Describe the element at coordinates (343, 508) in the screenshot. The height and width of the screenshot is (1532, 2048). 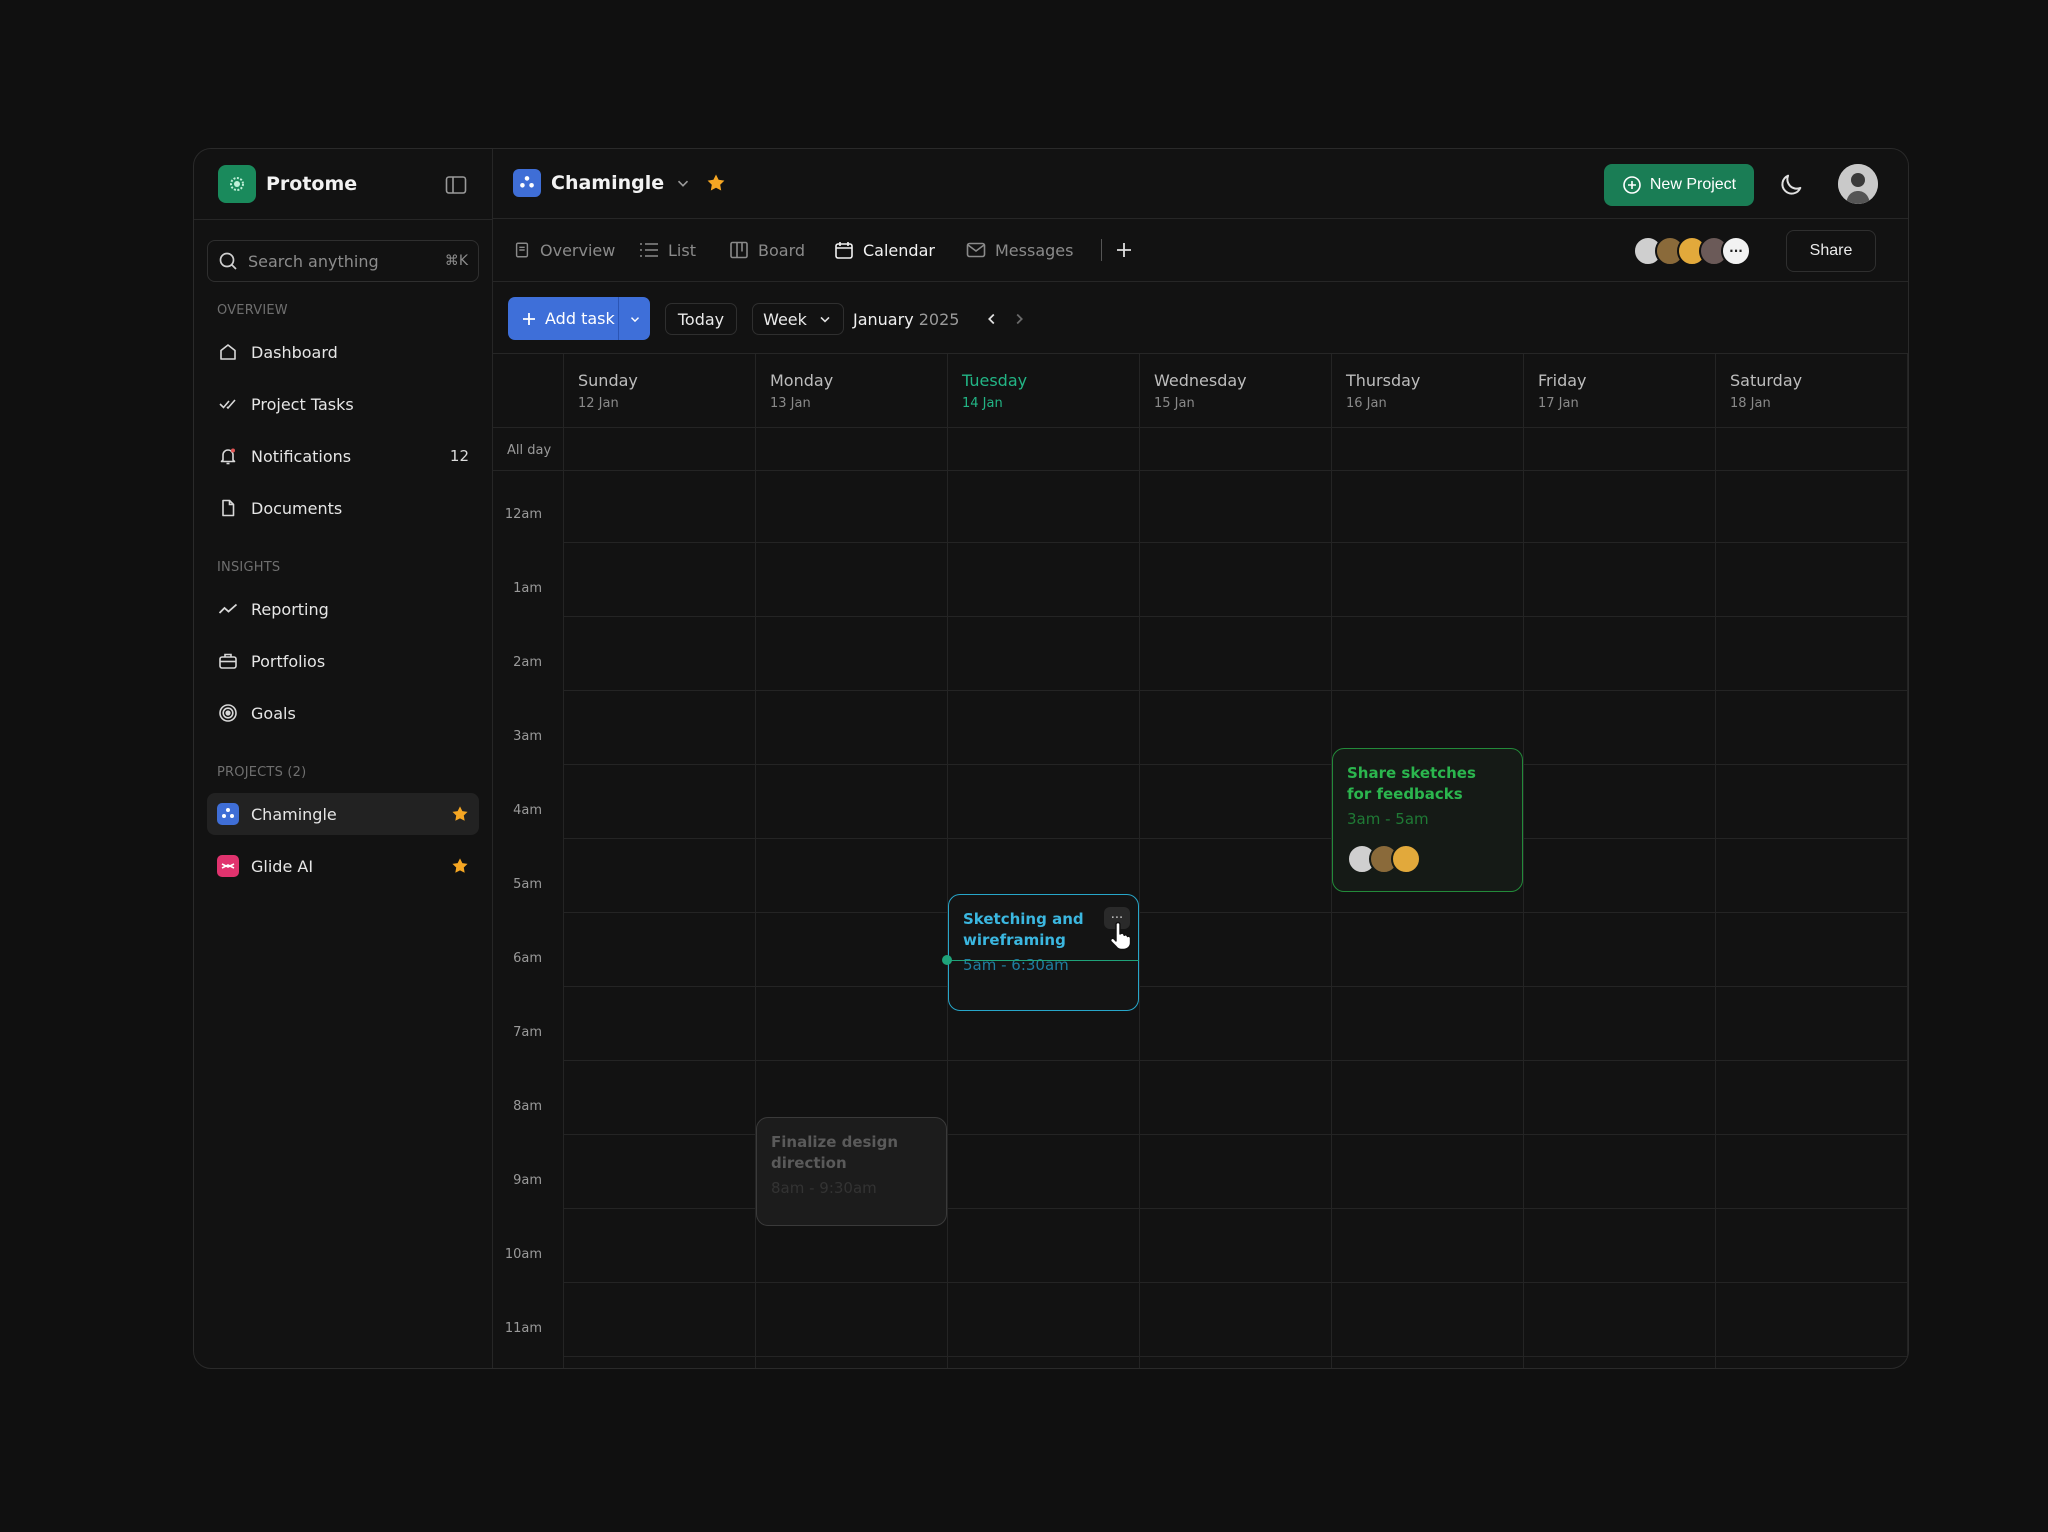
I see `nav-documents: Documents` at that location.